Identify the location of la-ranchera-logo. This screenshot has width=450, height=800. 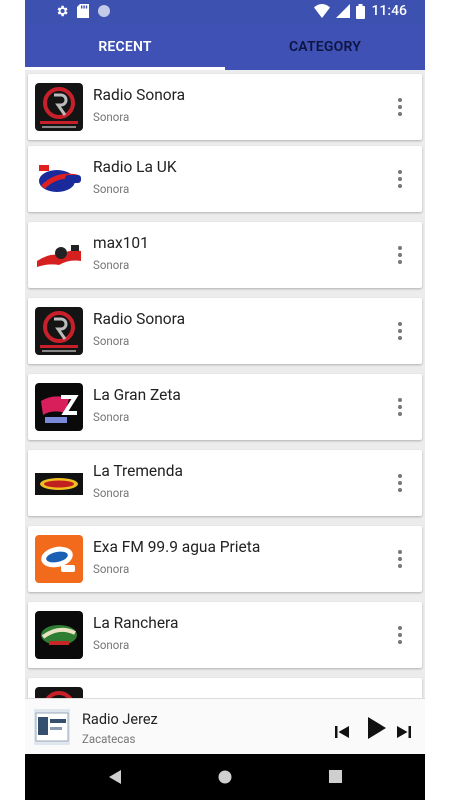
(59, 635).